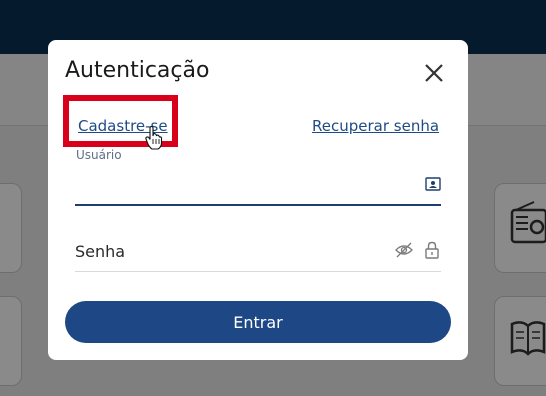 This screenshot has width=546, height=396. Describe the element at coordinates (375, 126) in the screenshot. I see `recover-password-link: Recuperar senha` at that location.